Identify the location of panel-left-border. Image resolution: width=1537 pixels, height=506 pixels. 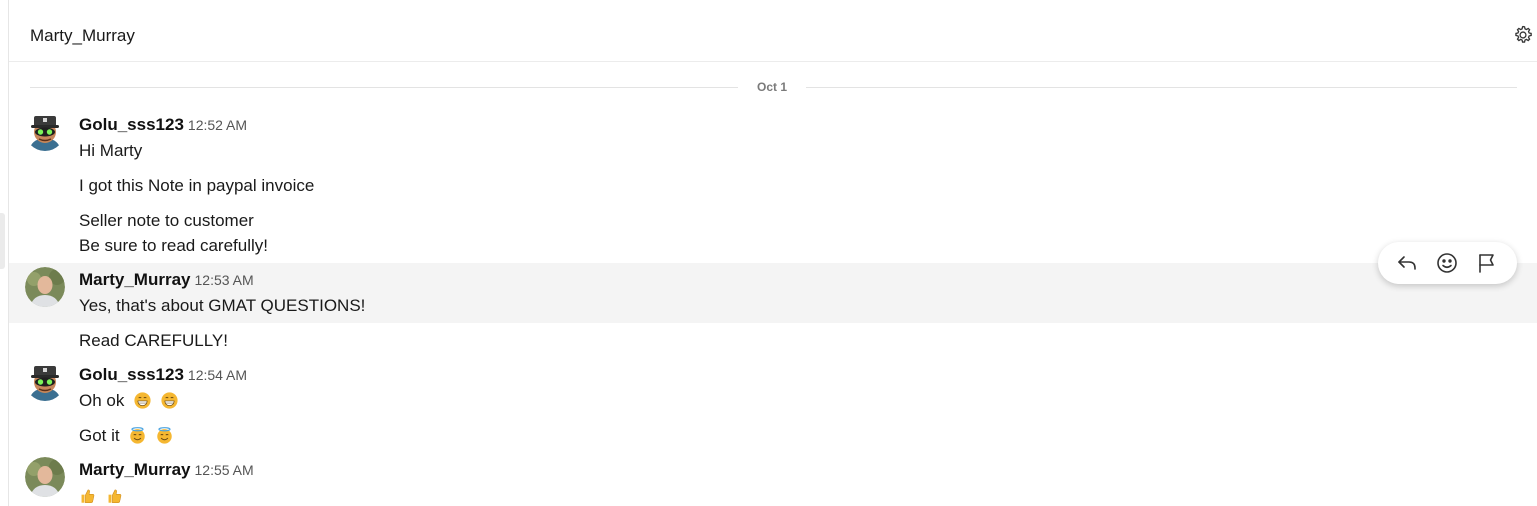
(8, 253).